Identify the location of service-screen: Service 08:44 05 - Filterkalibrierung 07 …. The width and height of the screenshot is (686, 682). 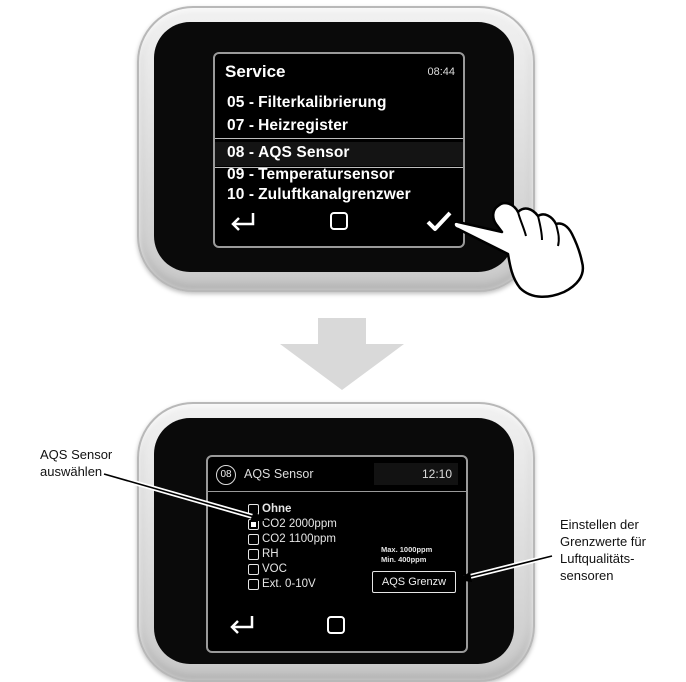
(339, 150).